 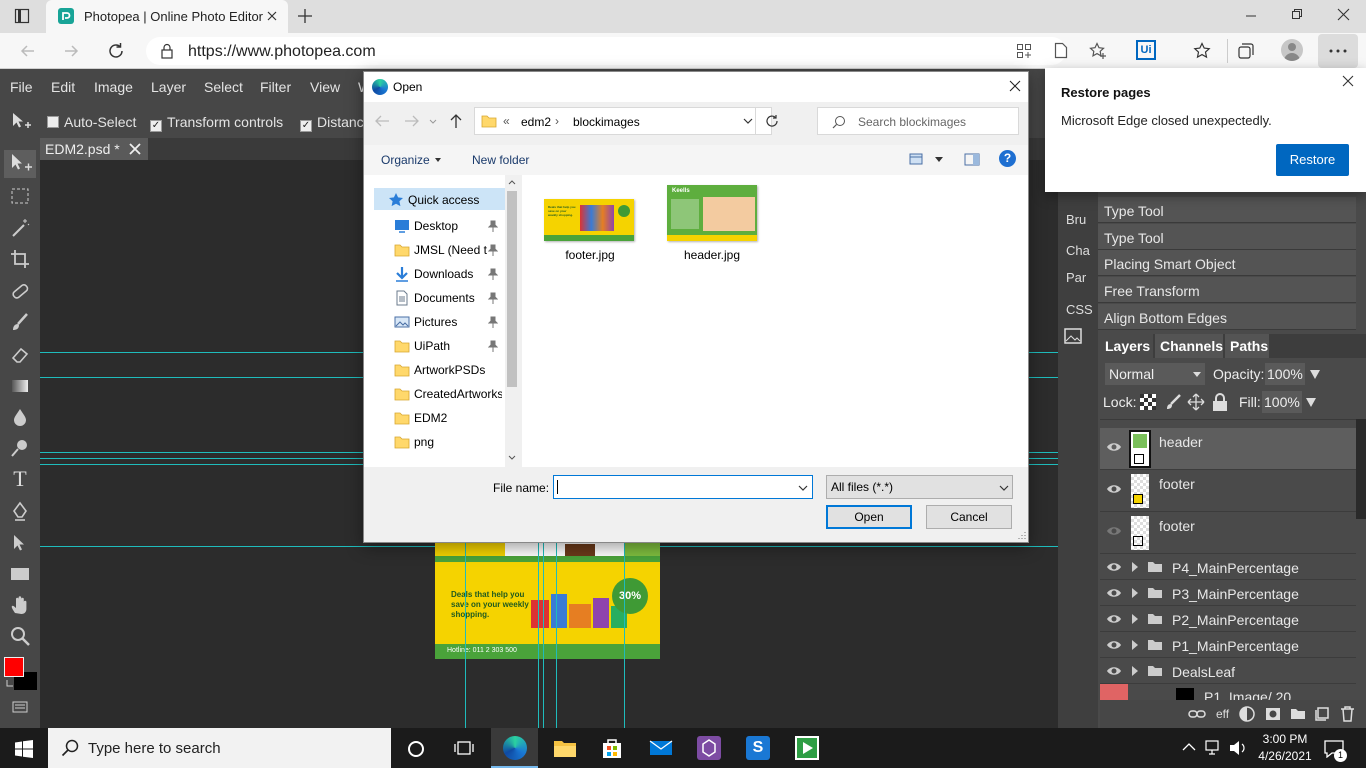 I want to click on path-segment-edm2: edm2, so click(x=536, y=122).